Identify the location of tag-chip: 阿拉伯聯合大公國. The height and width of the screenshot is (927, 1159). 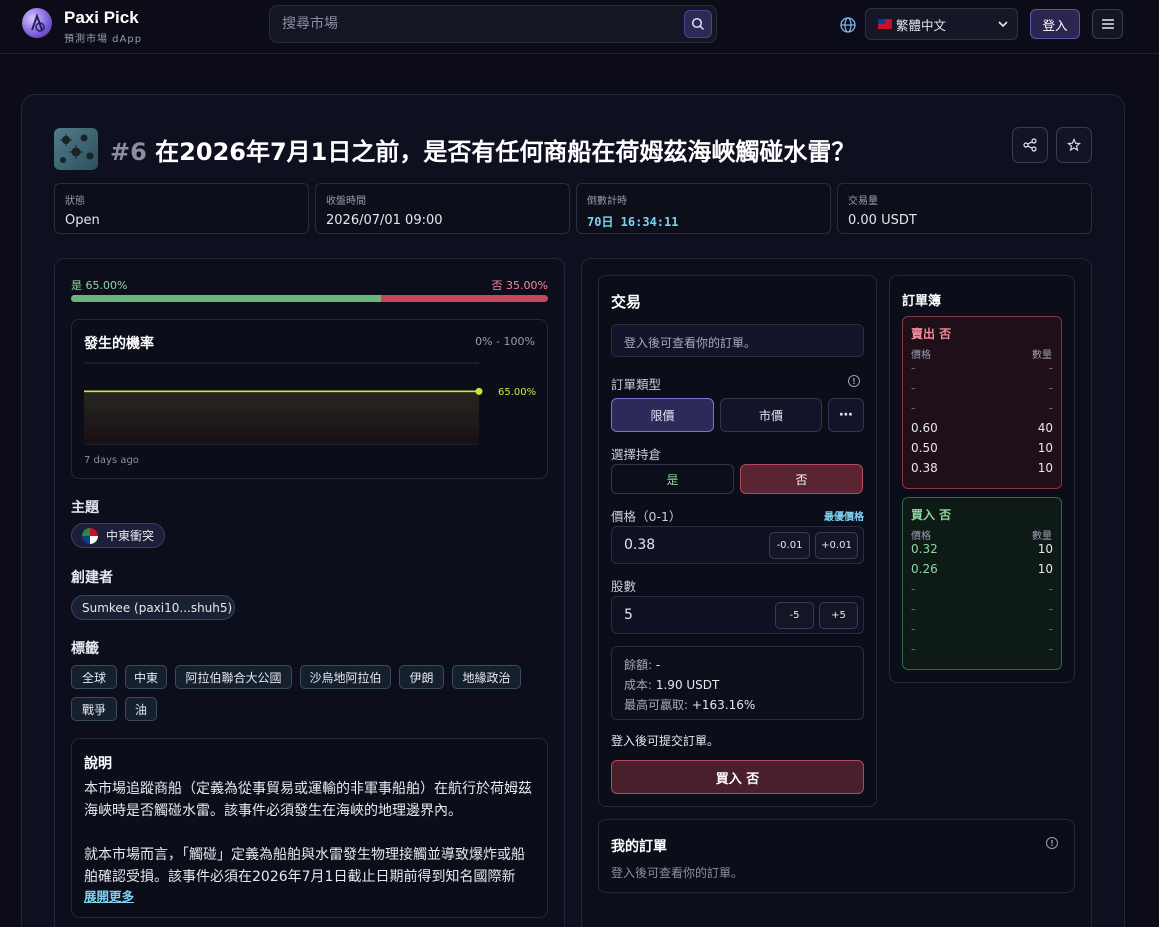
(233, 677).